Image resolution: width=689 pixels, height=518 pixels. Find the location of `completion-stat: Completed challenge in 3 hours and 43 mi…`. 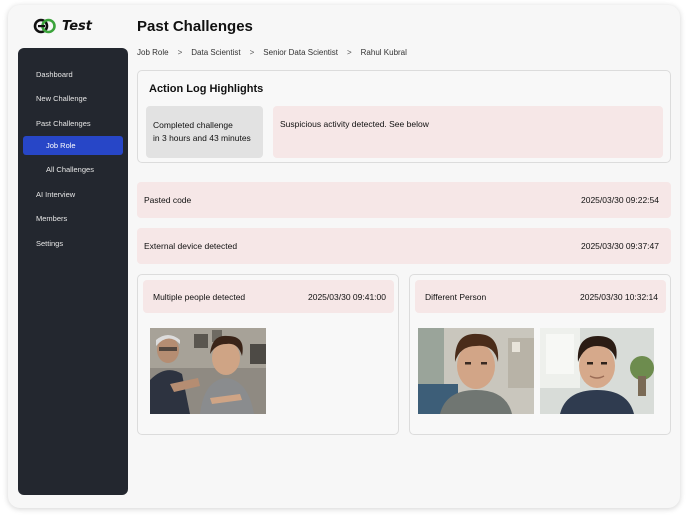

completion-stat: Completed challenge in 3 hours and 43 mi… is located at coordinates (204, 132).